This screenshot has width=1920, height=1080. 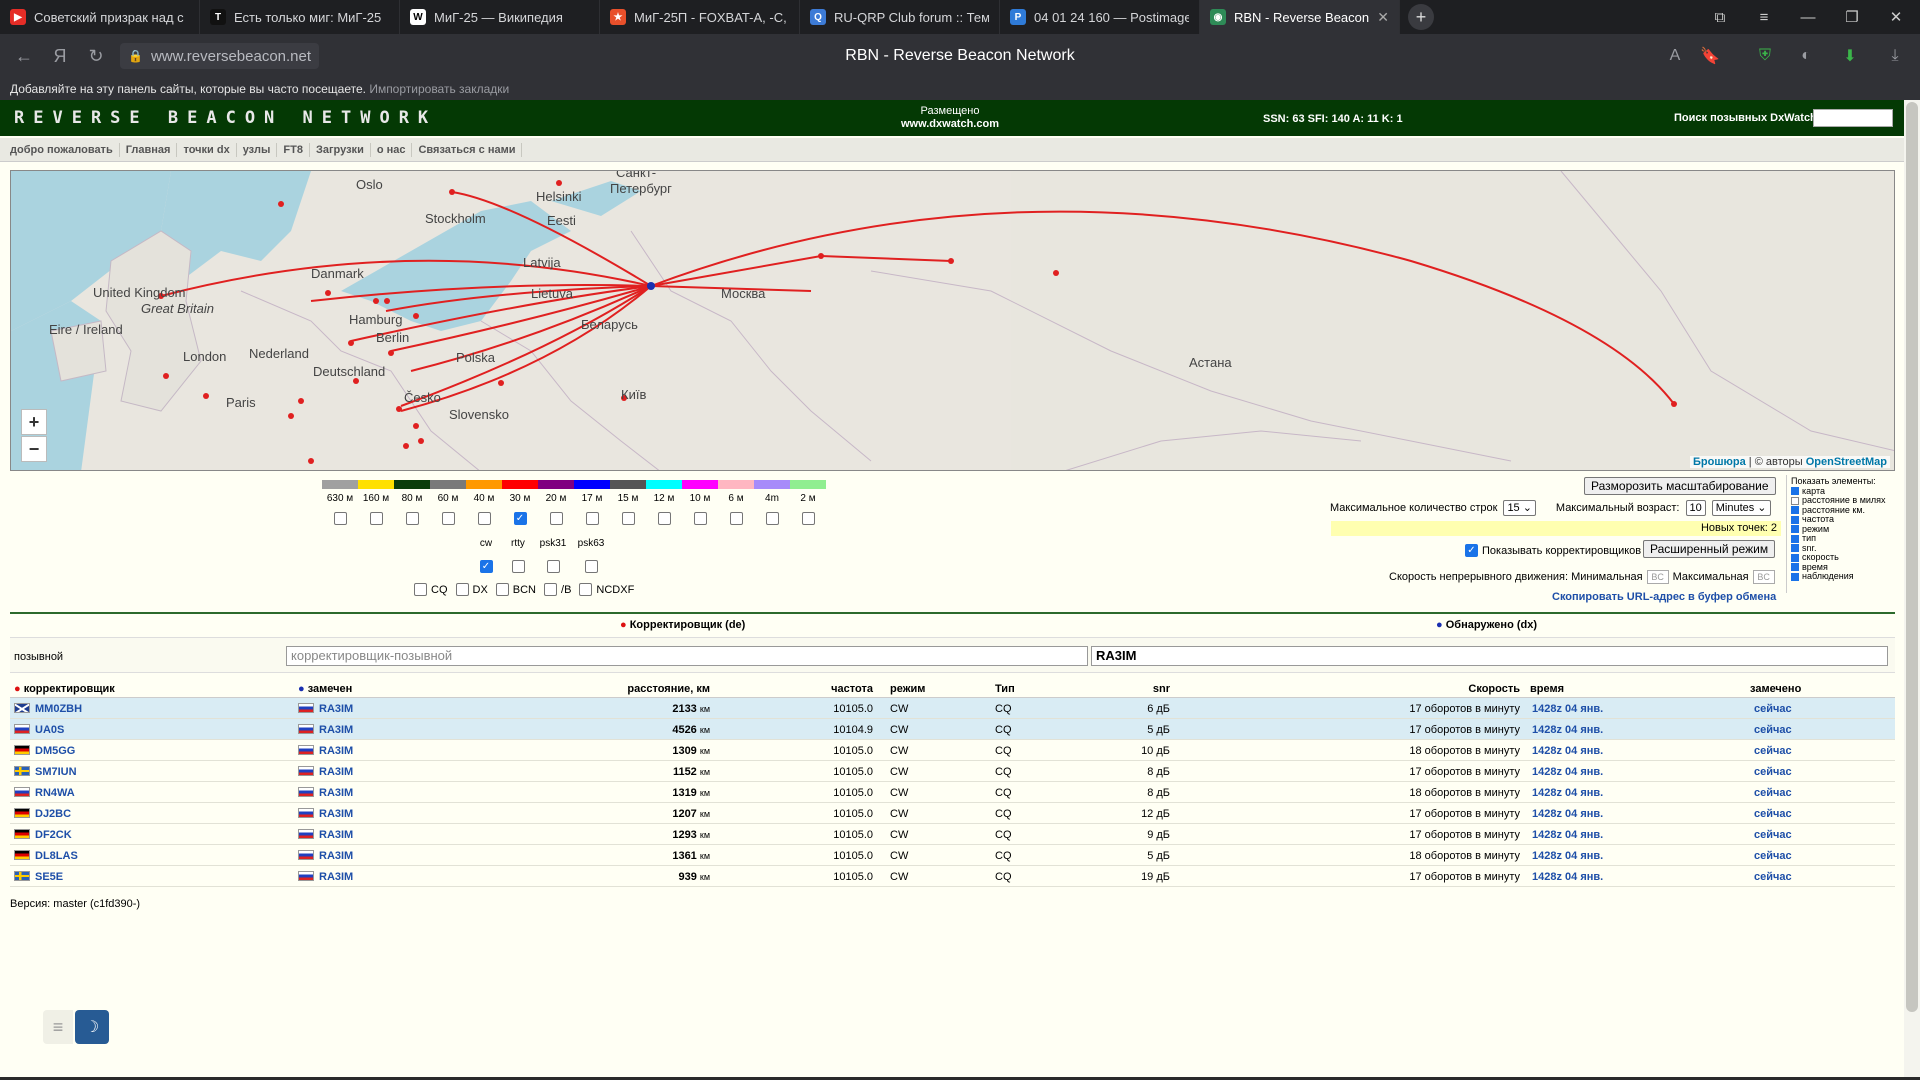 What do you see at coordinates (1675, 56) in the screenshot?
I see `translate-icon: A` at bounding box center [1675, 56].